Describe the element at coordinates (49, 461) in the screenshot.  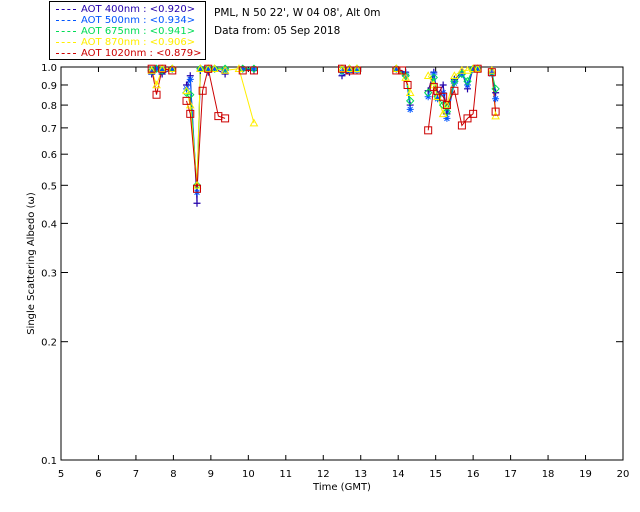
I see `y-tick-label: 0.1` at that location.